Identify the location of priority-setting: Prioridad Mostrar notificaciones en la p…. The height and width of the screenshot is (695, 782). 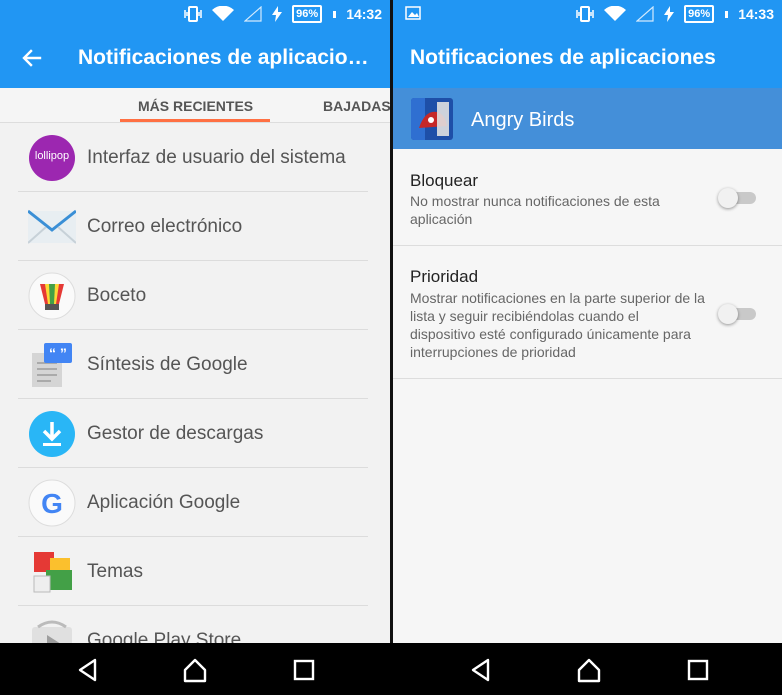
(587, 312).